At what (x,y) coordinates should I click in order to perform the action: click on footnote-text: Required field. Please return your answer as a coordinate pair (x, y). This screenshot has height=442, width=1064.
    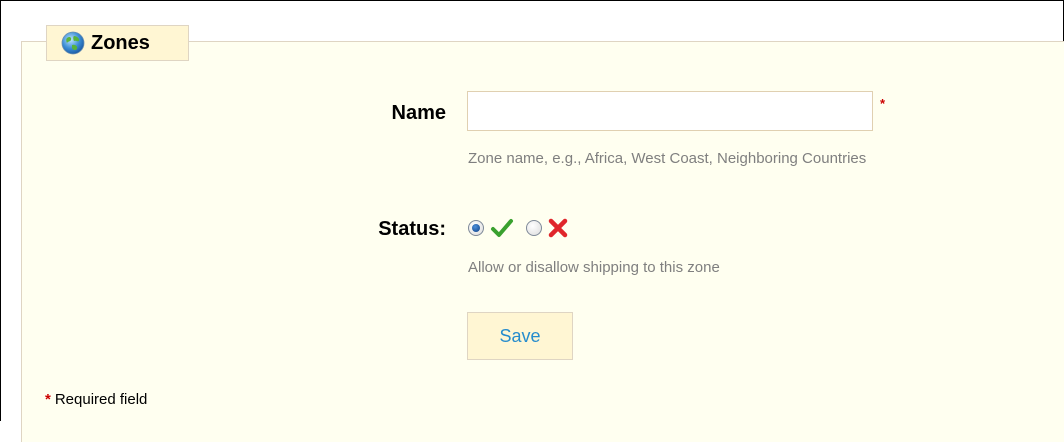
    Looking at the image, I should click on (101, 399).